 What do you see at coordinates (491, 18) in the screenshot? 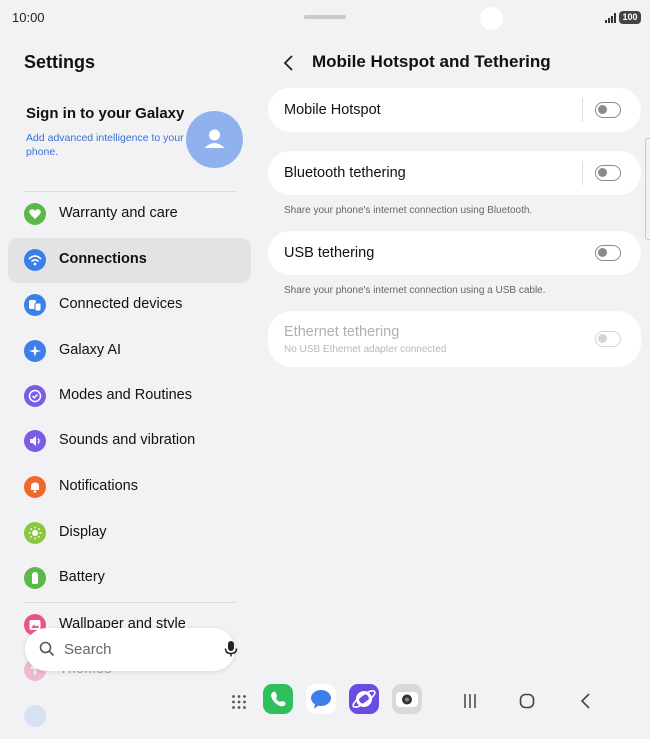
I see `camera-cutout` at bounding box center [491, 18].